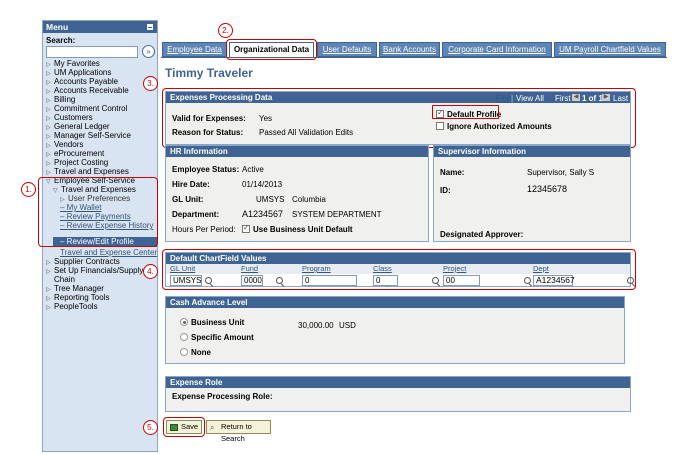 This screenshot has height=454, width=683. Describe the element at coordinates (196, 214) in the screenshot. I see `dept-label: Department:` at that location.